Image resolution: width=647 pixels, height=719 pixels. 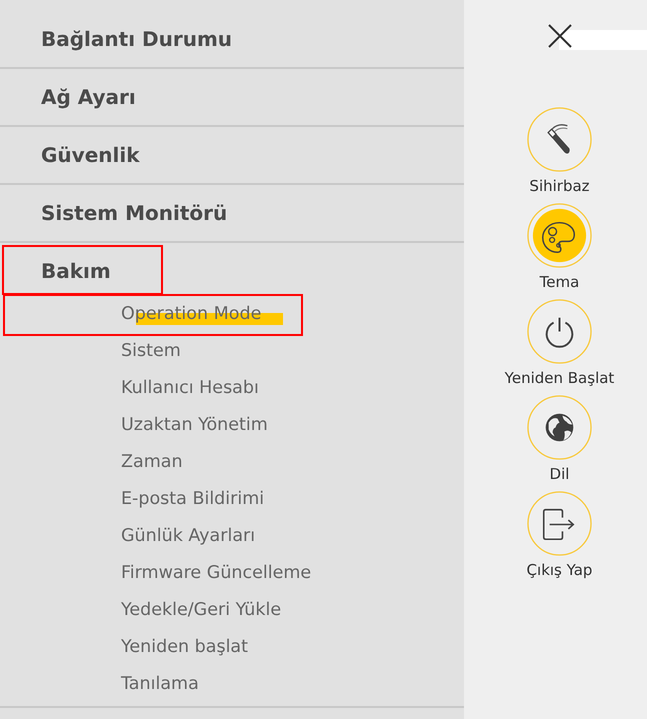 I want to click on power-icon, so click(x=559, y=331).